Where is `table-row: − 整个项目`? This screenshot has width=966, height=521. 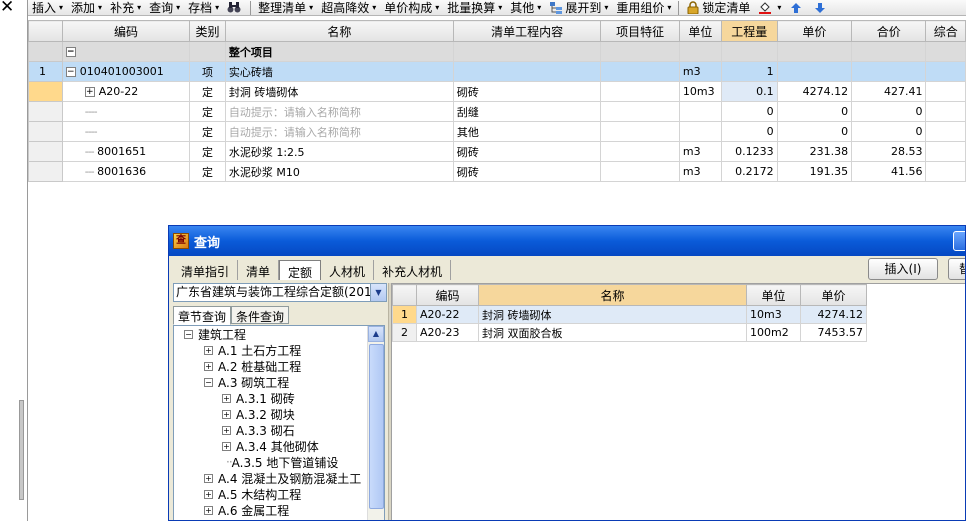 table-row: − 整个项目 is located at coordinates (497, 51).